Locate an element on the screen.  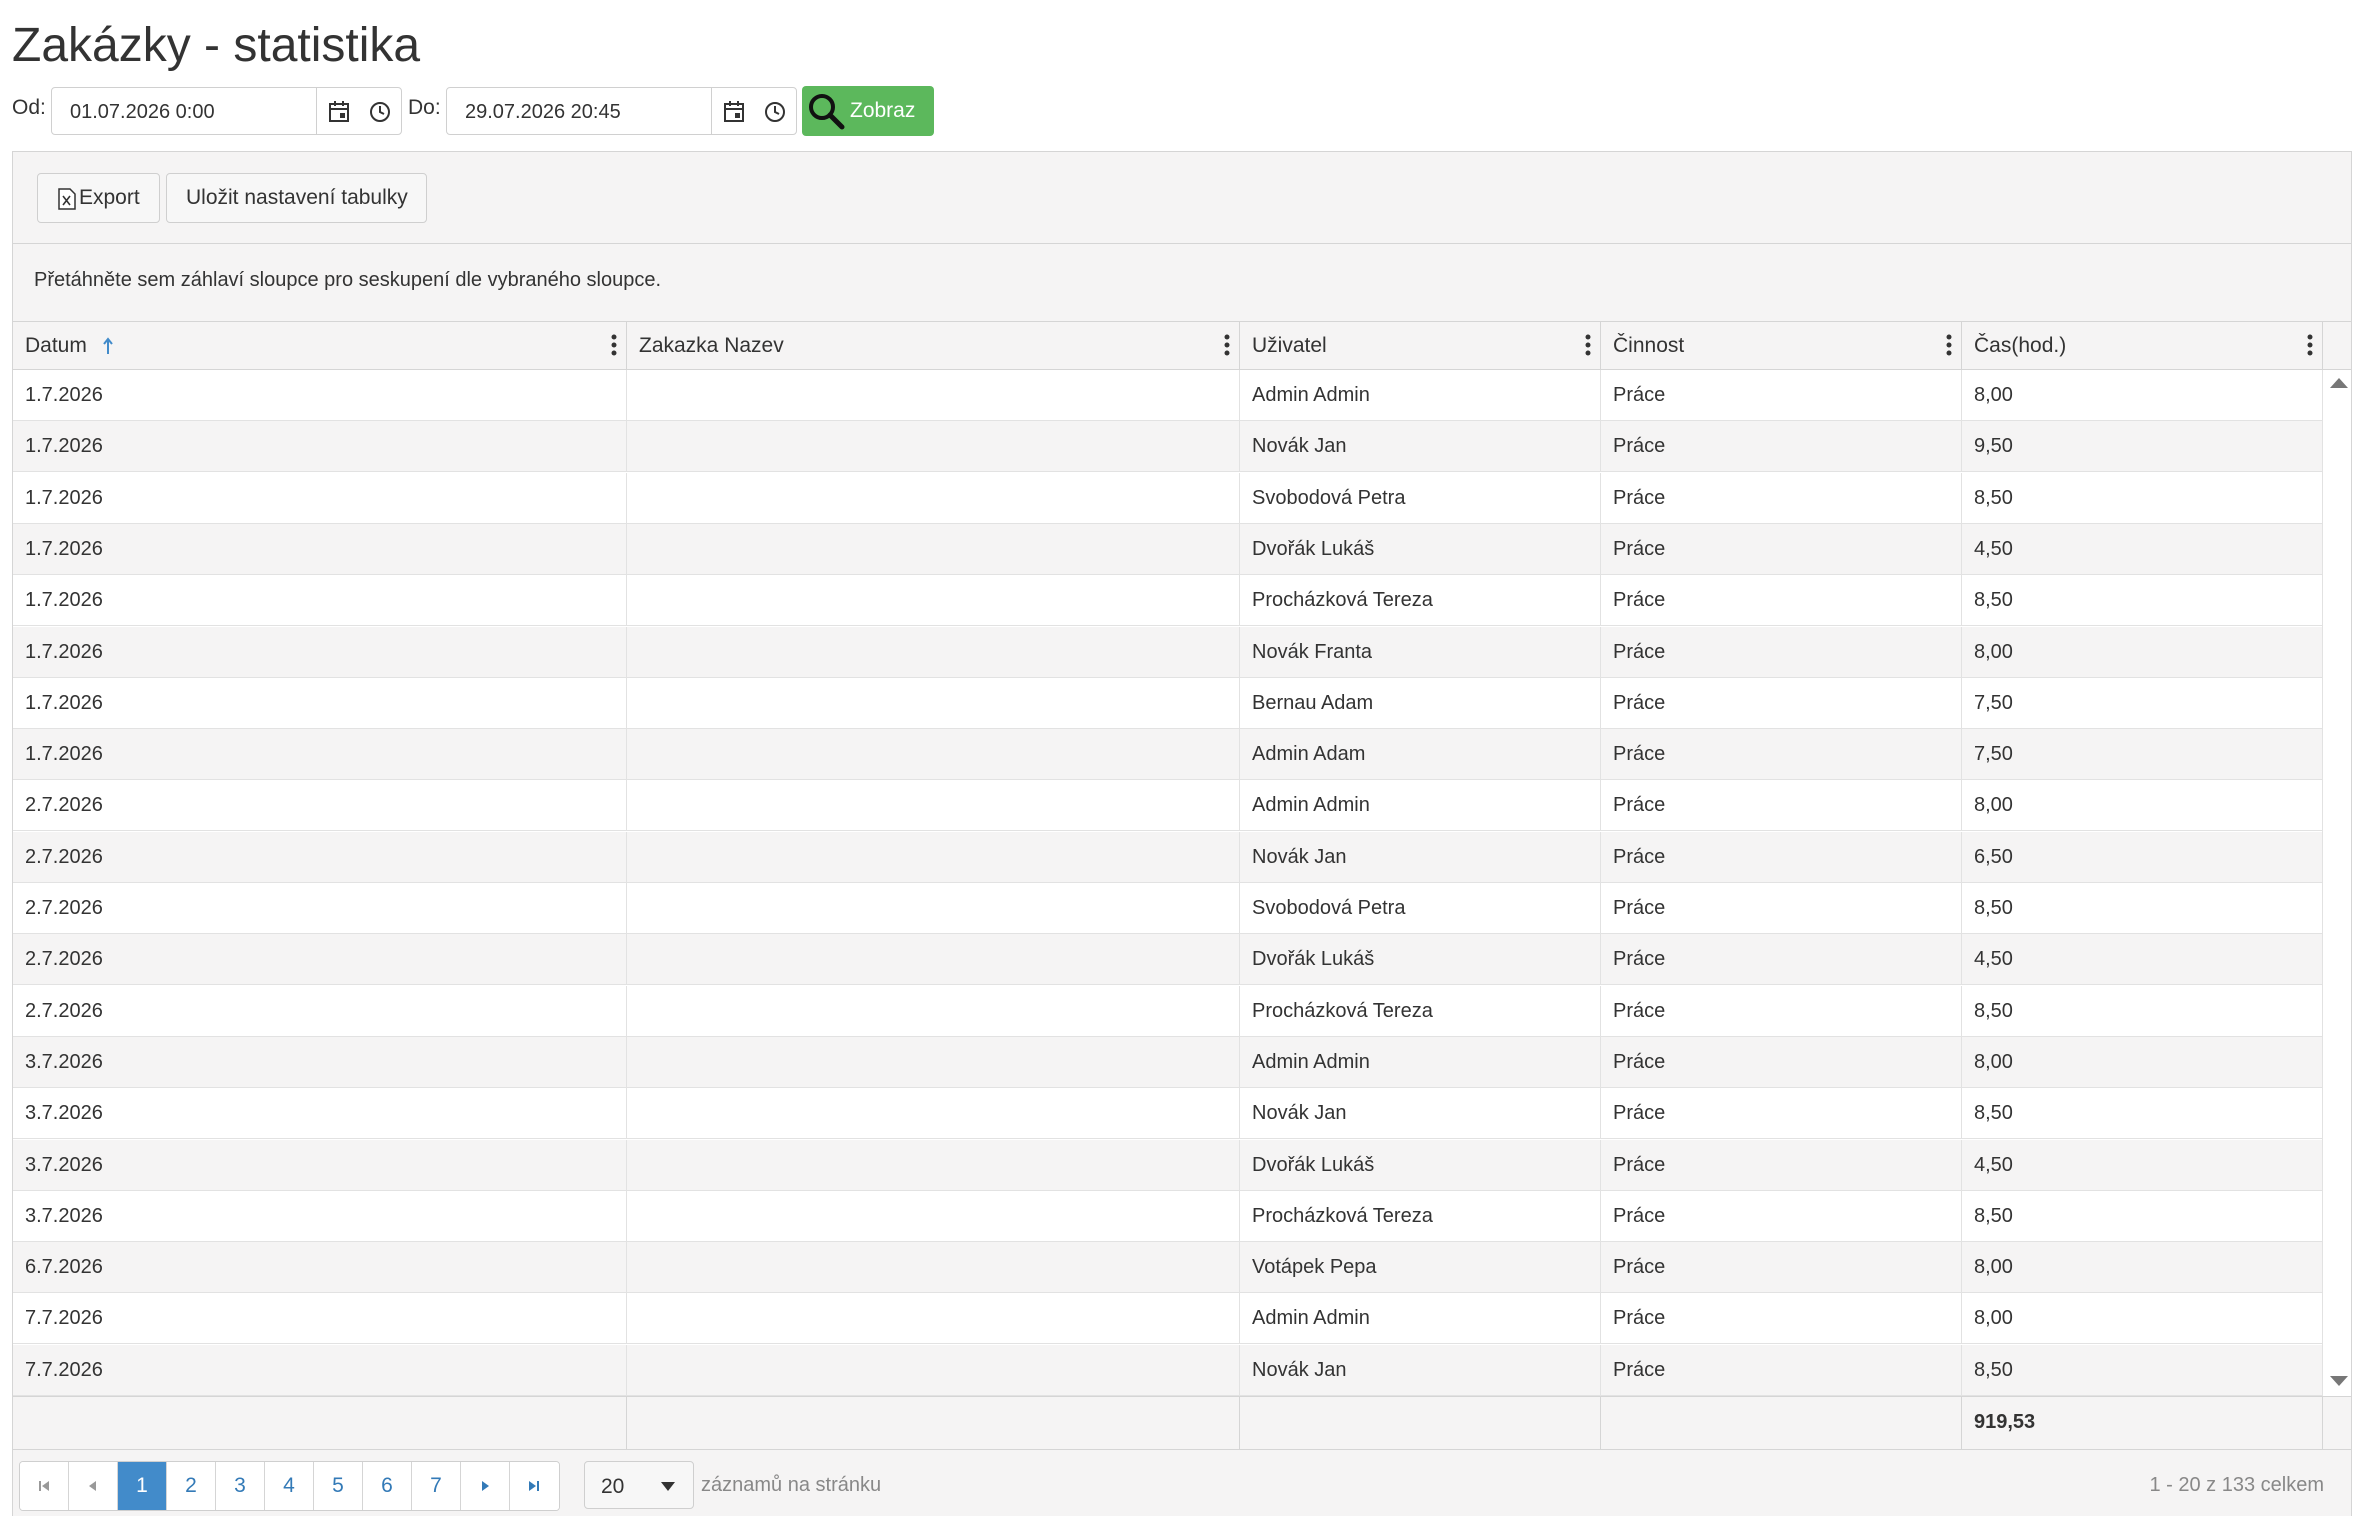
table-row: 1.7.2026 Procházková Tereza Práce 8,50 is located at coordinates (1168, 601).